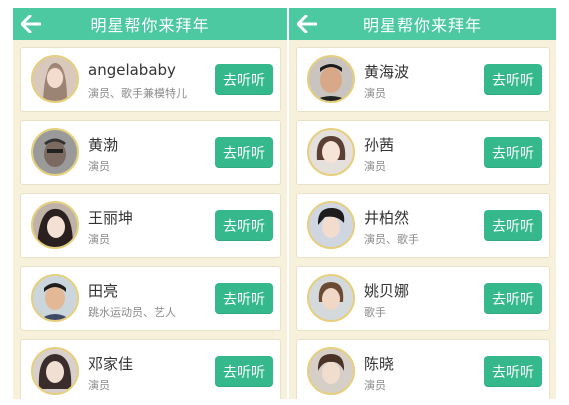 This screenshot has width=569, height=405. What do you see at coordinates (150, 152) in the screenshot?
I see `list-item: 黄渤 演员 去听听` at bounding box center [150, 152].